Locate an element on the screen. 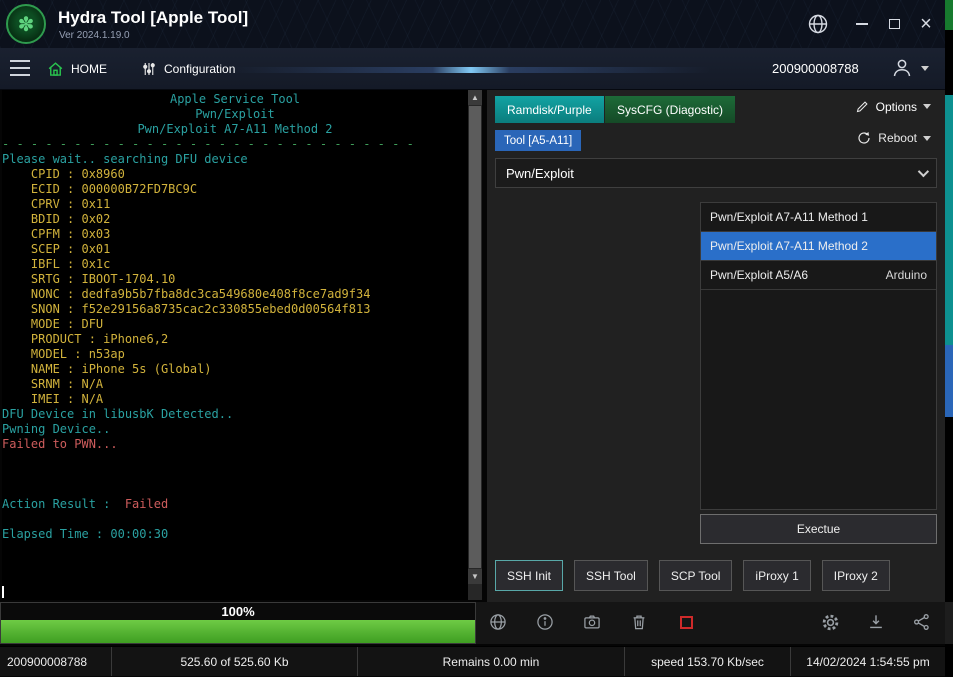  console-line: SRTG : IBOOT-1704.10 is located at coordinates (89, 279).